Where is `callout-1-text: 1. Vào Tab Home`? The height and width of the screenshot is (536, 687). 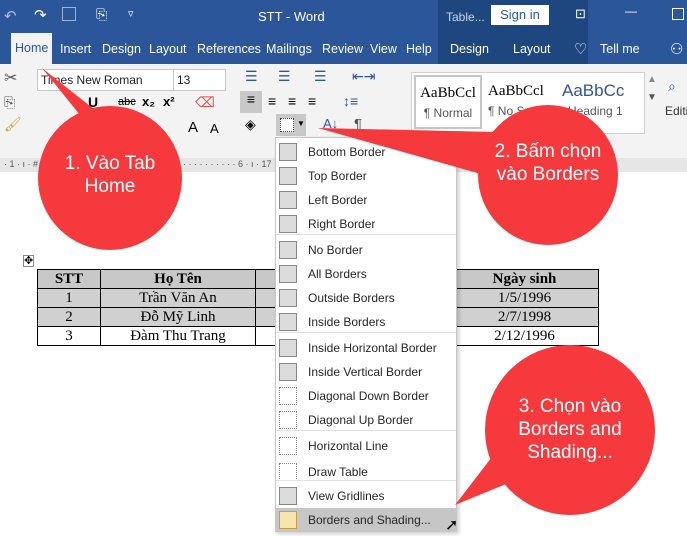 callout-1-text: 1. Vào Tab Home is located at coordinates (110, 175).